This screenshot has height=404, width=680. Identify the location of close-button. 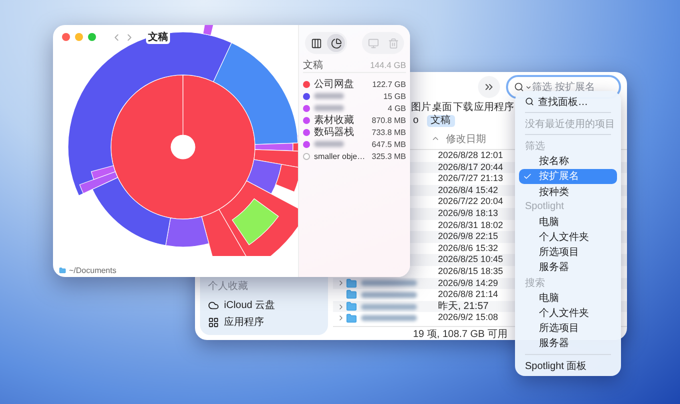
(66, 37).